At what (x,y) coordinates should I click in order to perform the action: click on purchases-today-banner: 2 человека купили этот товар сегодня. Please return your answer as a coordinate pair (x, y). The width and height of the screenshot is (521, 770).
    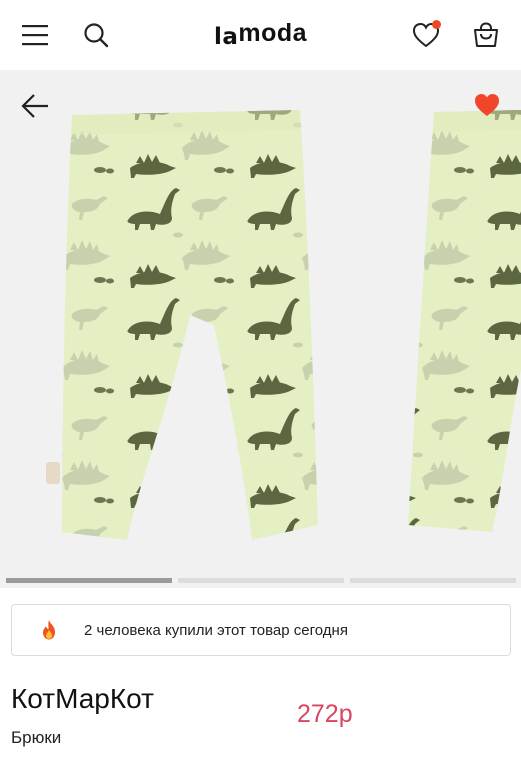
    Looking at the image, I should click on (261, 630).